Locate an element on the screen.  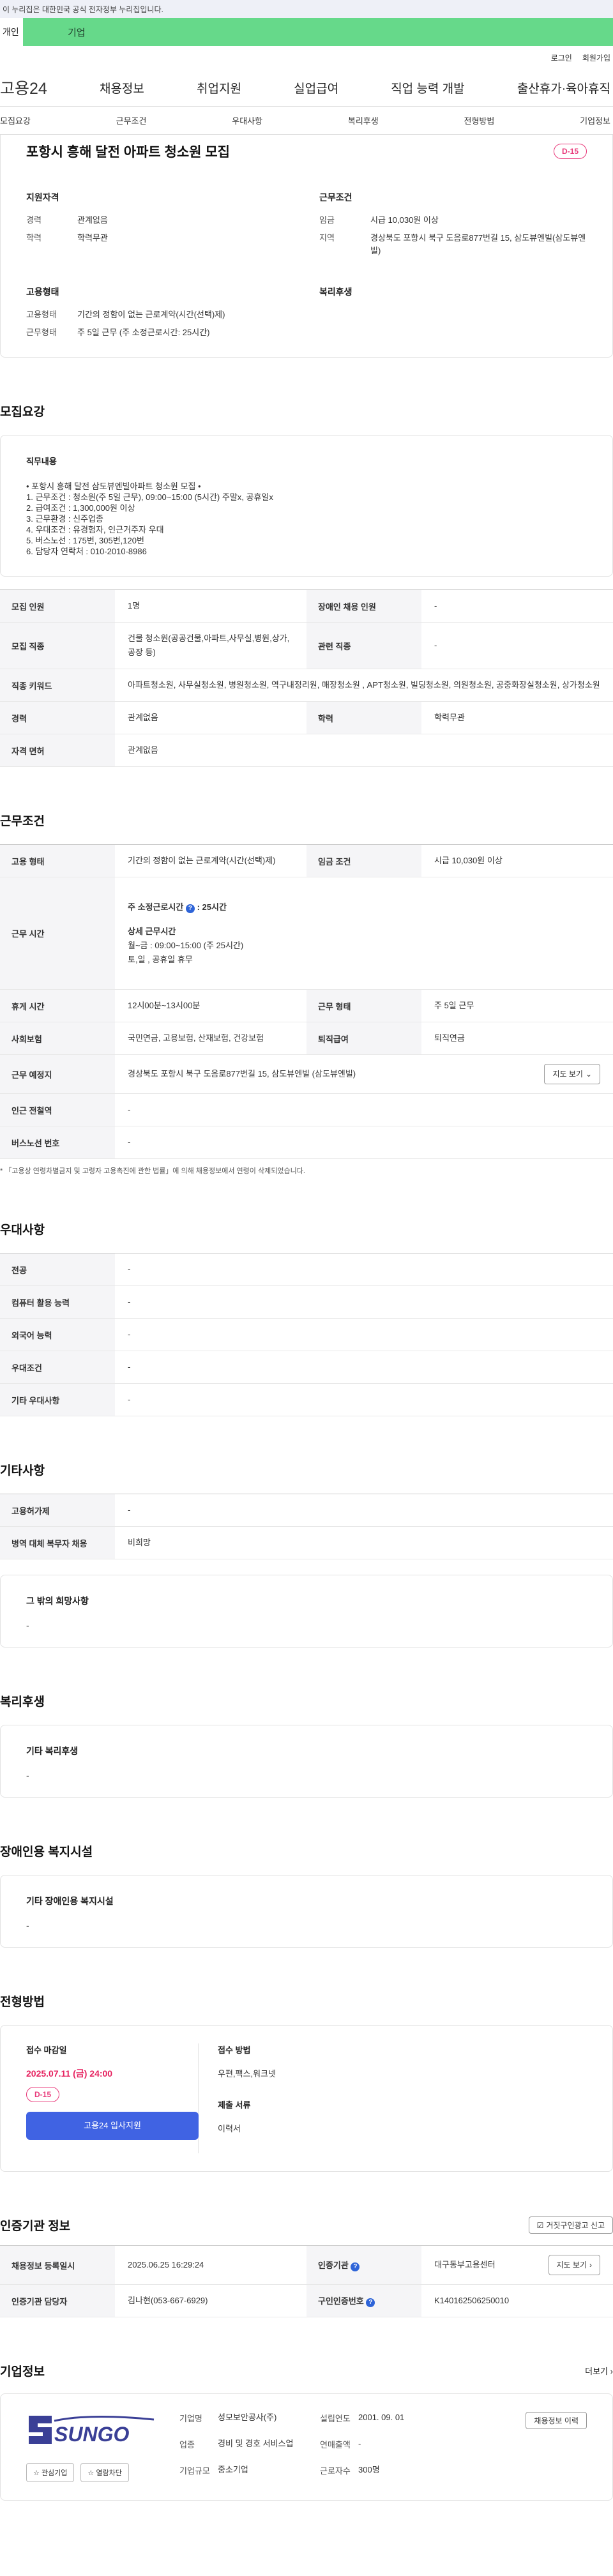
table-key: 우대조건 is located at coordinates (57, 1367).